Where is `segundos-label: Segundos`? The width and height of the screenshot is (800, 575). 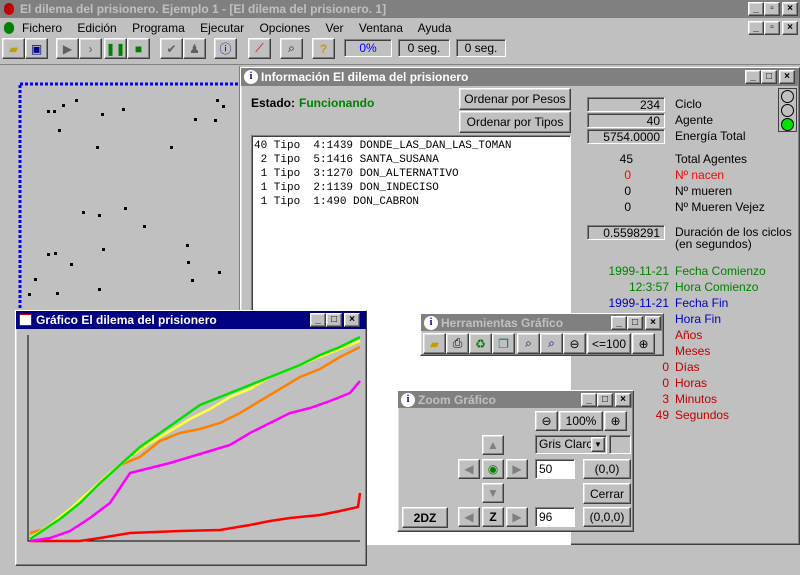
segundos-label: Segundos is located at coordinates (702, 415).